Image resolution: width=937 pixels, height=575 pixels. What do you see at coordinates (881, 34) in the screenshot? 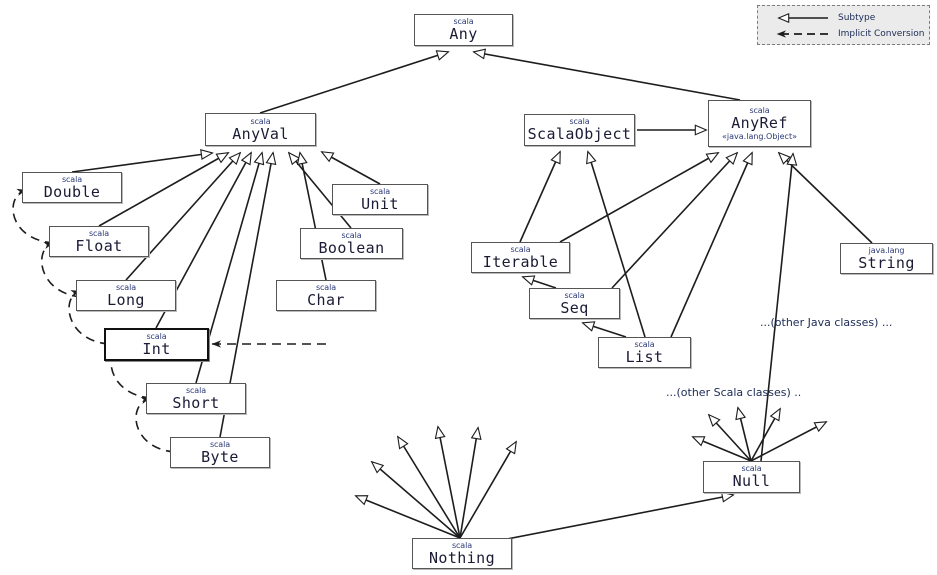
I see `legend-label-implicit: Implicit Conversion` at bounding box center [881, 34].